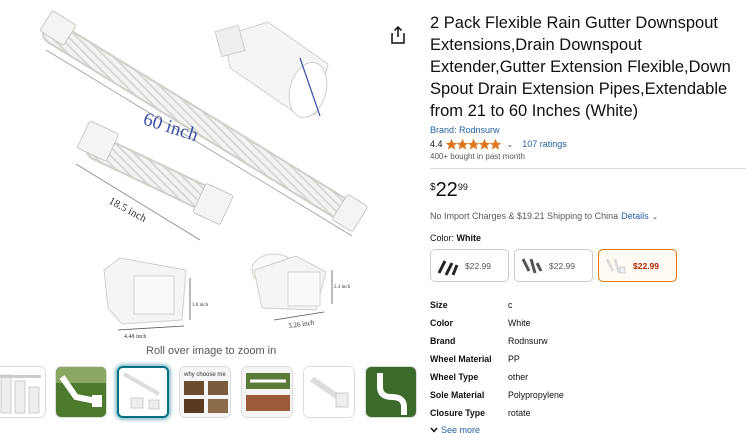 The height and width of the screenshot is (442, 756). What do you see at coordinates (342, 287) in the screenshot?
I see `height-label-2: 2.4 inch` at bounding box center [342, 287].